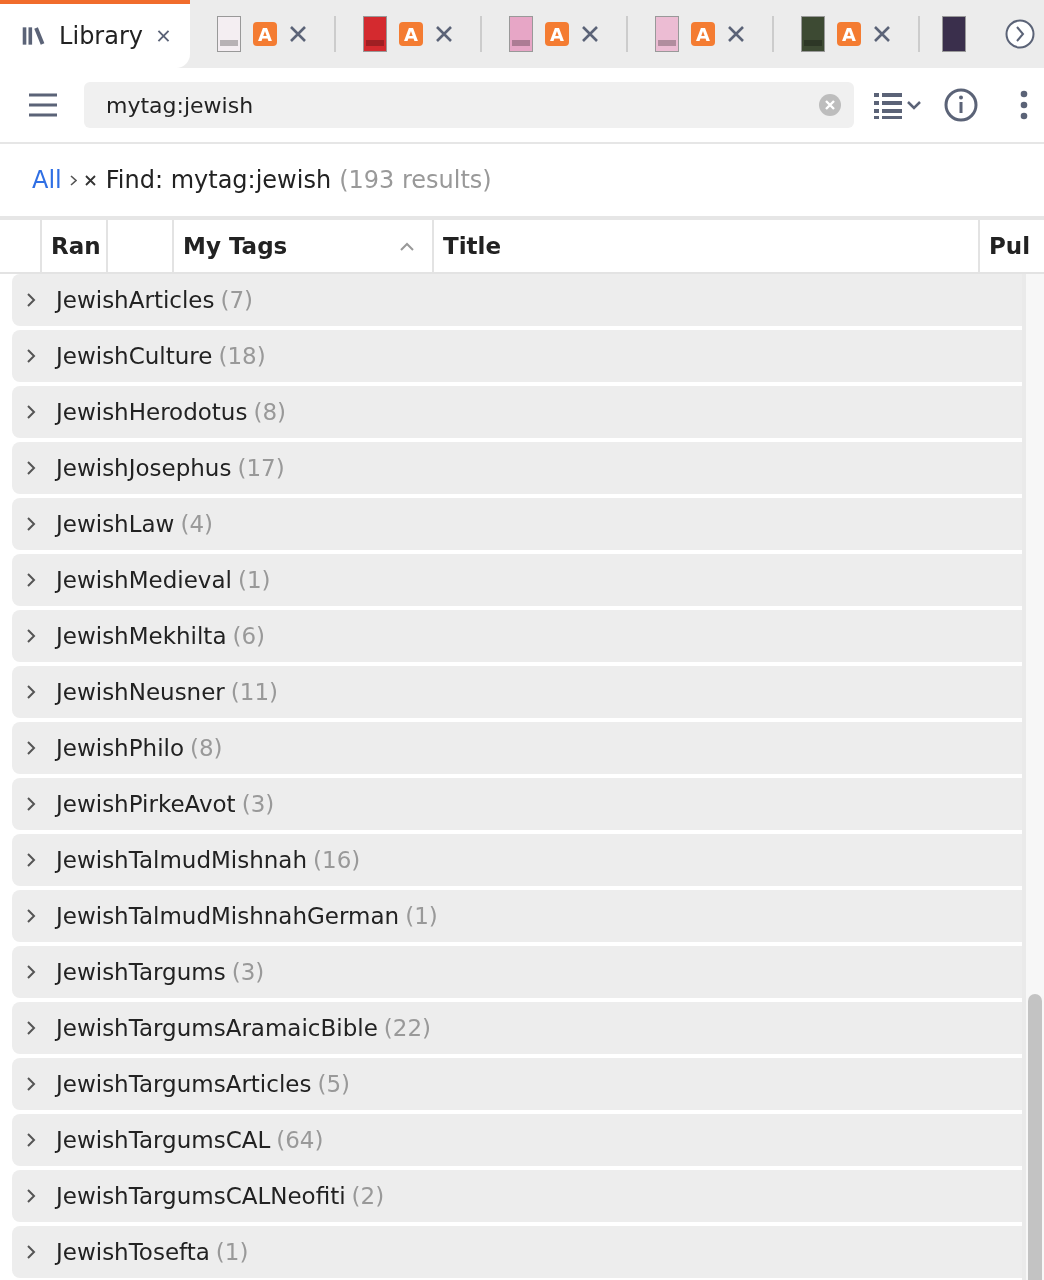 This screenshot has width=1044, height=1280. Describe the element at coordinates (1035, 1137) in the screenshot. I see `scrollbar-thumb` at that location.